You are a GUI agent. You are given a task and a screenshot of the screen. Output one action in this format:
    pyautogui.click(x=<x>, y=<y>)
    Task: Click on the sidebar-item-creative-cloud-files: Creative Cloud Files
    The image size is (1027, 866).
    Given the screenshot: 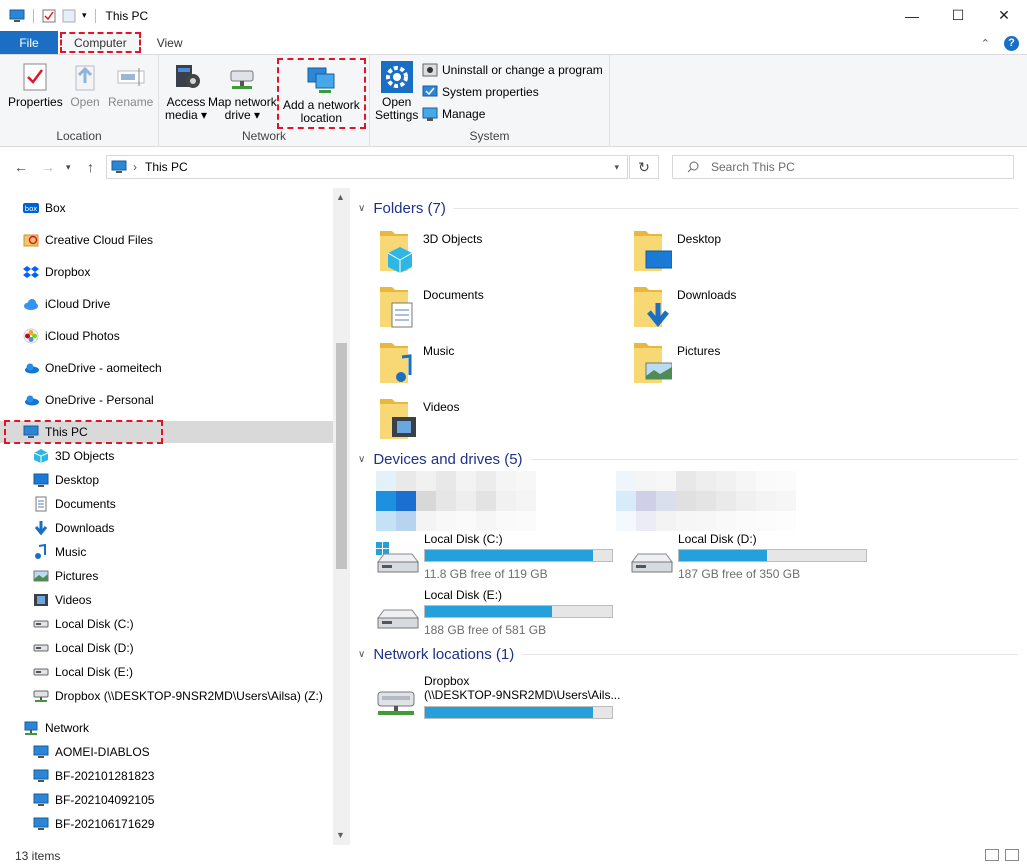 What is the action you would take?
    pyautogui.click(x=166, y=240)
    